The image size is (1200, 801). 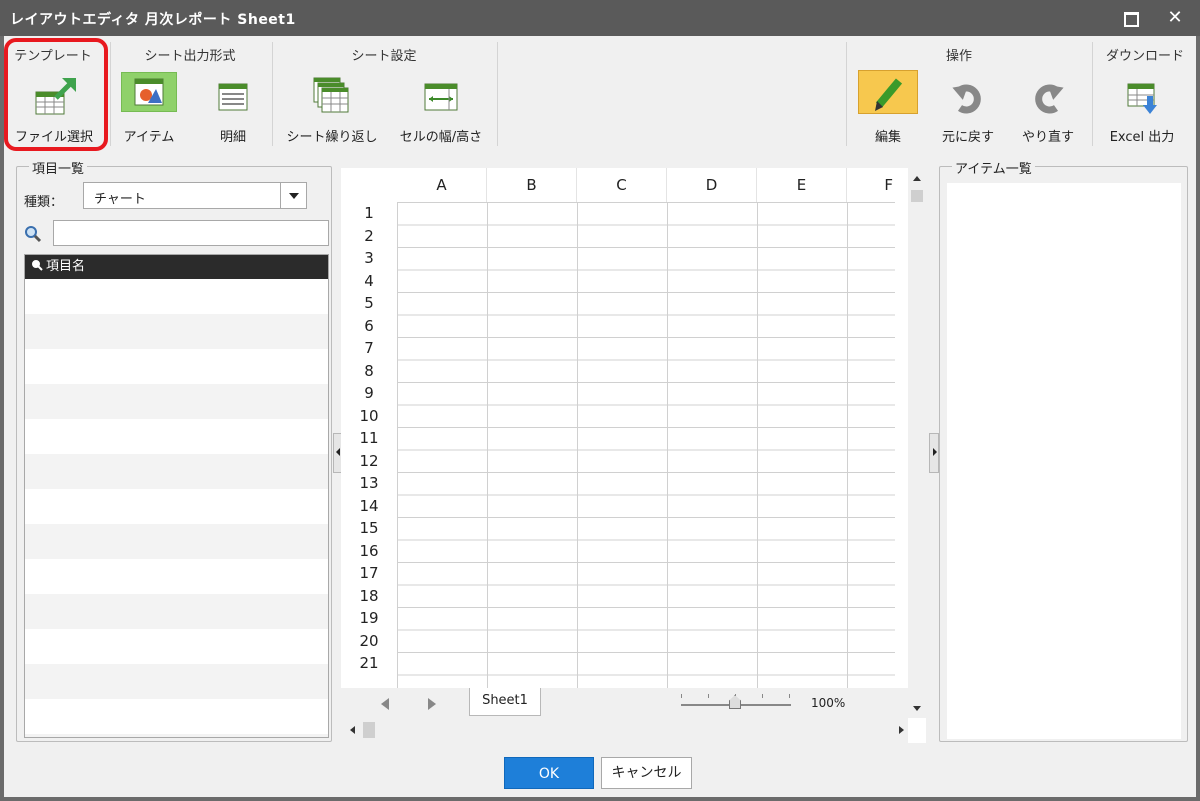 I want to click on edit-button: 編集, so click(x=888, y=107).